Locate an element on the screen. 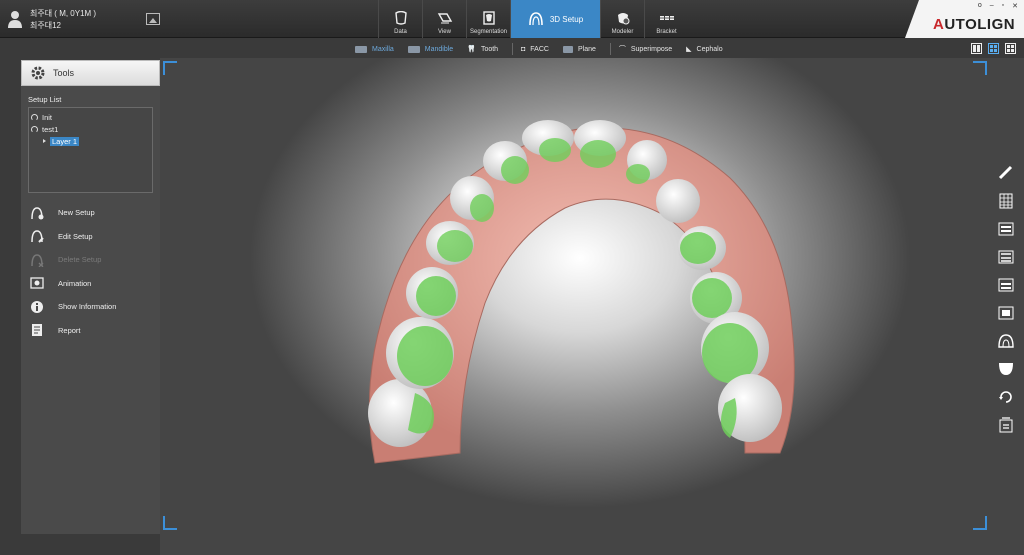 The width and height of the screenshot is (1024, 555). tools-header: Tools is located at coordinates (90, 73).